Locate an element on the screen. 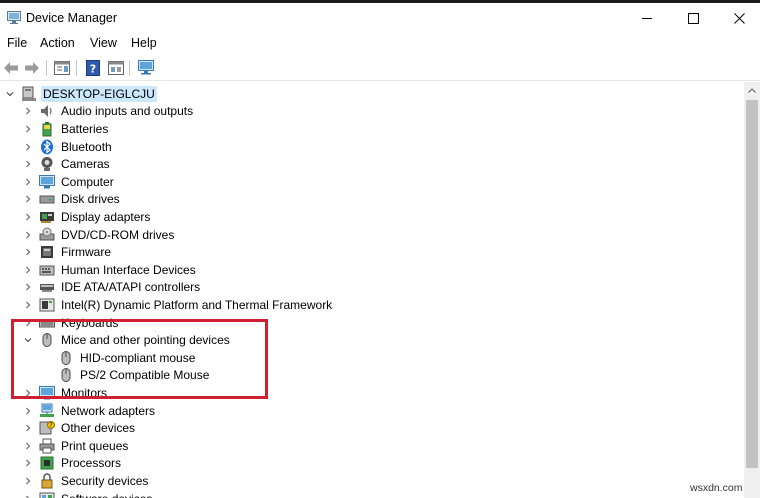  annotation-highlight-box is located at coordinates (139, 359).